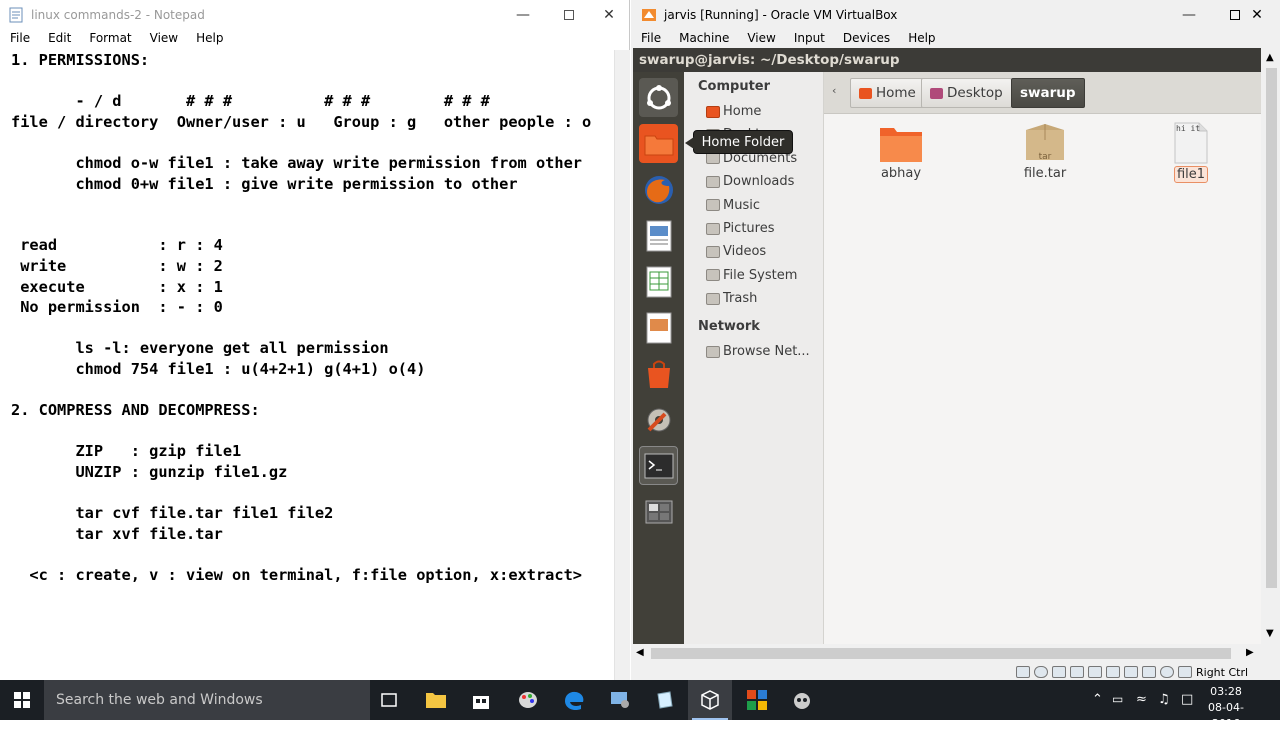  What do you see at coordinates (1041, 672) in the screenshot?
I see `optical-drive-icon` at bounding box center [1041, 672].